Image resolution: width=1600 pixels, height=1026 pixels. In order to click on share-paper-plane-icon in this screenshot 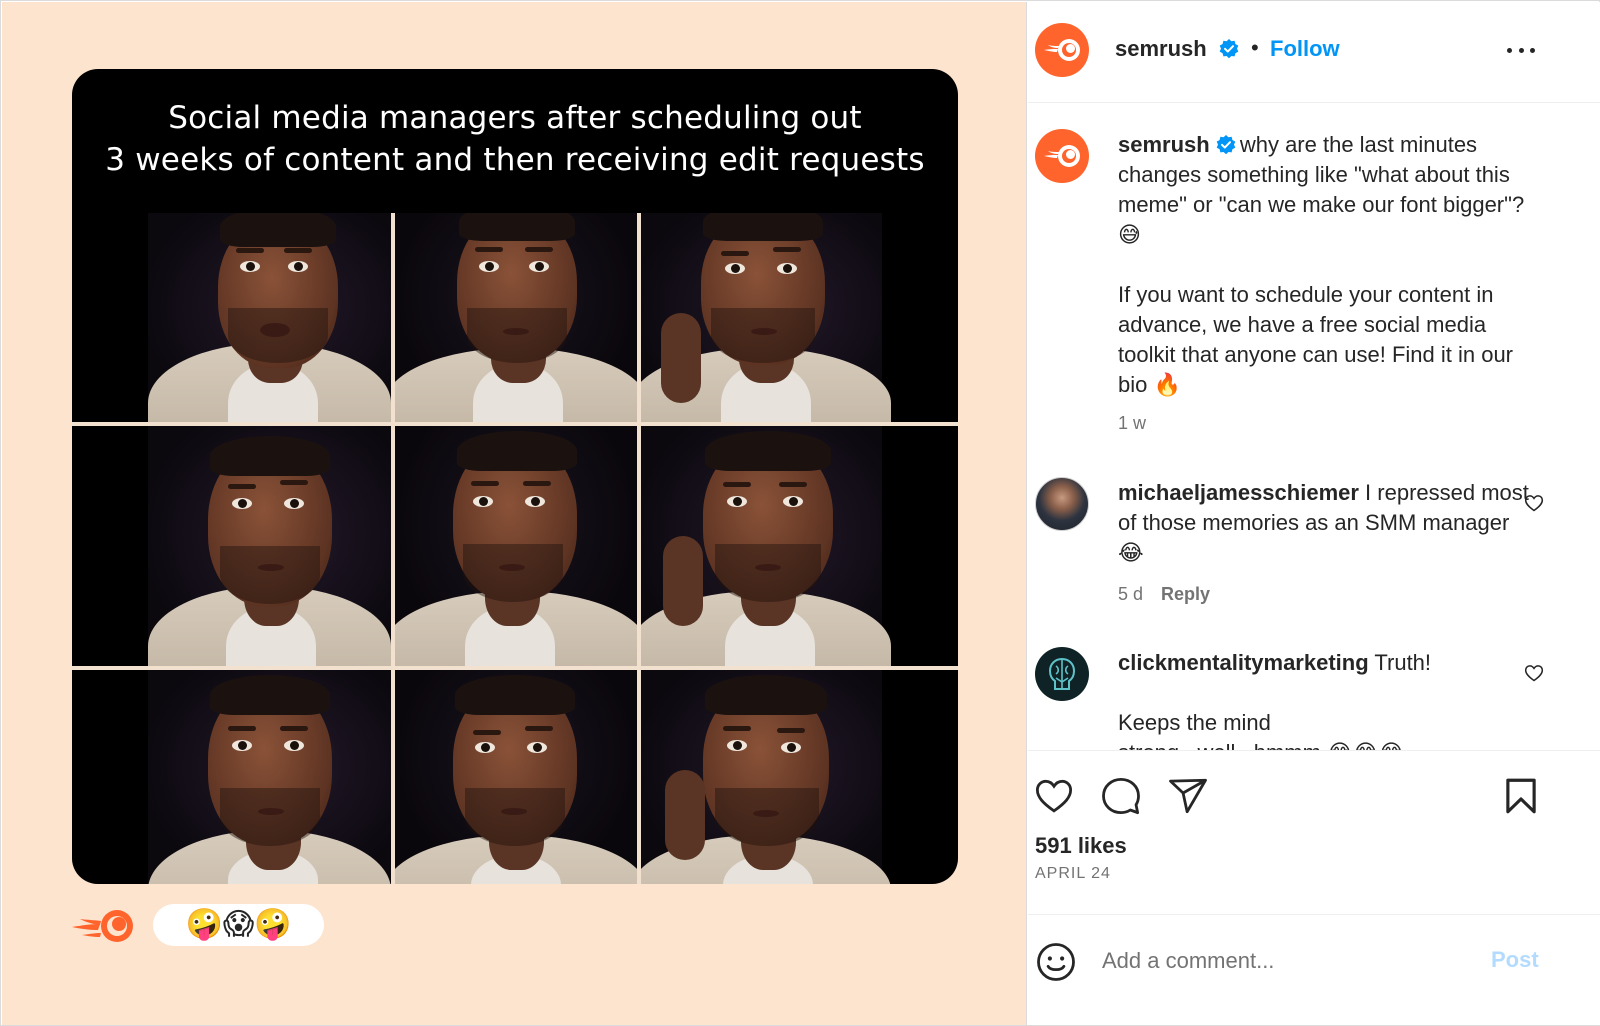, I will do `click(1188, 796)`.